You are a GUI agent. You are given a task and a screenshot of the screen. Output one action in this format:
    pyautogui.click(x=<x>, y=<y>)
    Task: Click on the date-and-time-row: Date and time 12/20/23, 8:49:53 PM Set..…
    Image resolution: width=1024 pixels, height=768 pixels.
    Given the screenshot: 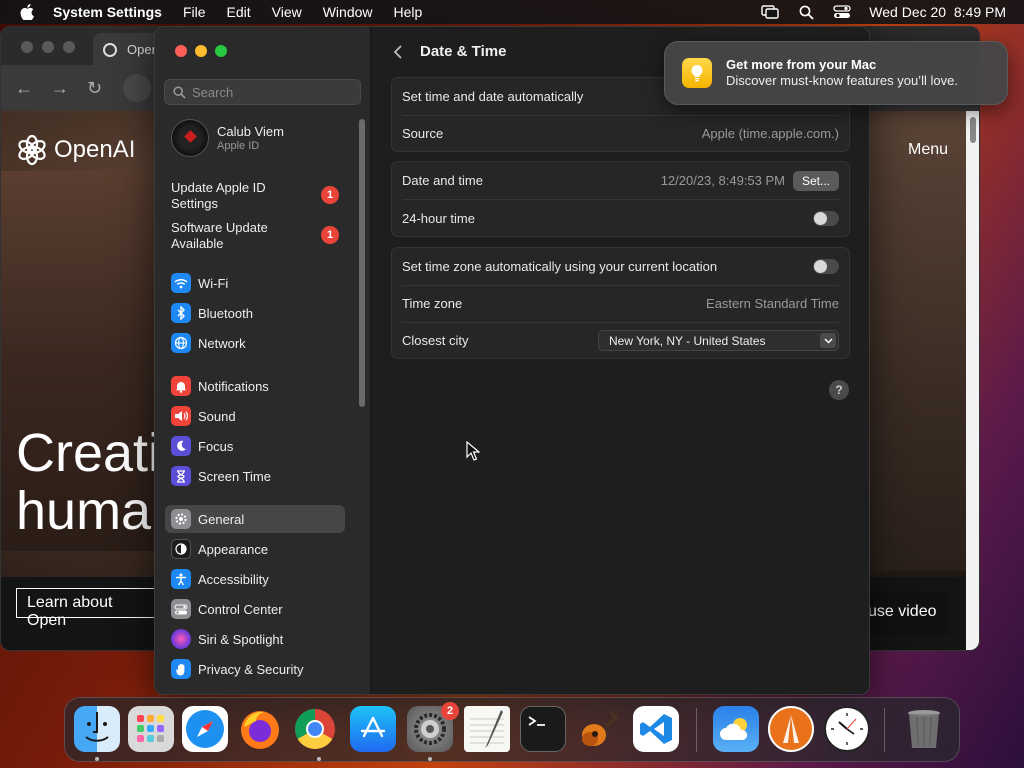 What is the action you would take?
    pyautogui.click(x=620, y=180)
    